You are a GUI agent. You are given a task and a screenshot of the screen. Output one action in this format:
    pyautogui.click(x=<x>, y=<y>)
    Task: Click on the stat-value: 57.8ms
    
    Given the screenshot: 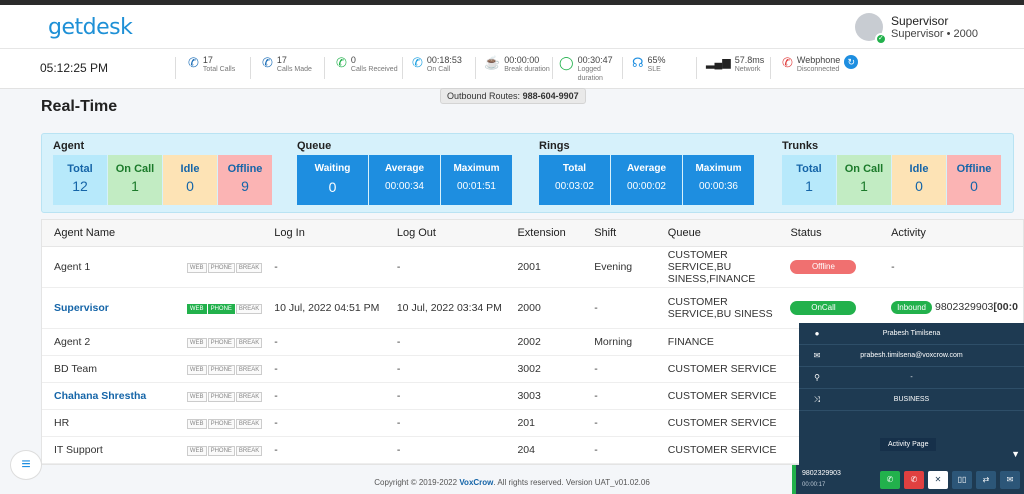 What is the action you would take?
    pyautogui.click(x=749, y=60)
    